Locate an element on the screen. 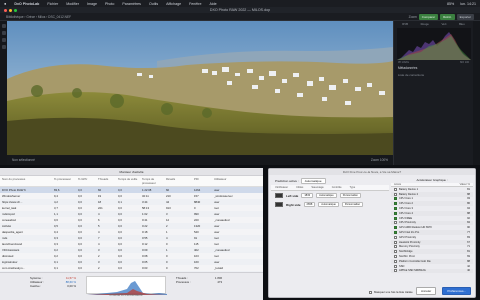  col-cpu: % processeur is located at coordinates (66, 181).